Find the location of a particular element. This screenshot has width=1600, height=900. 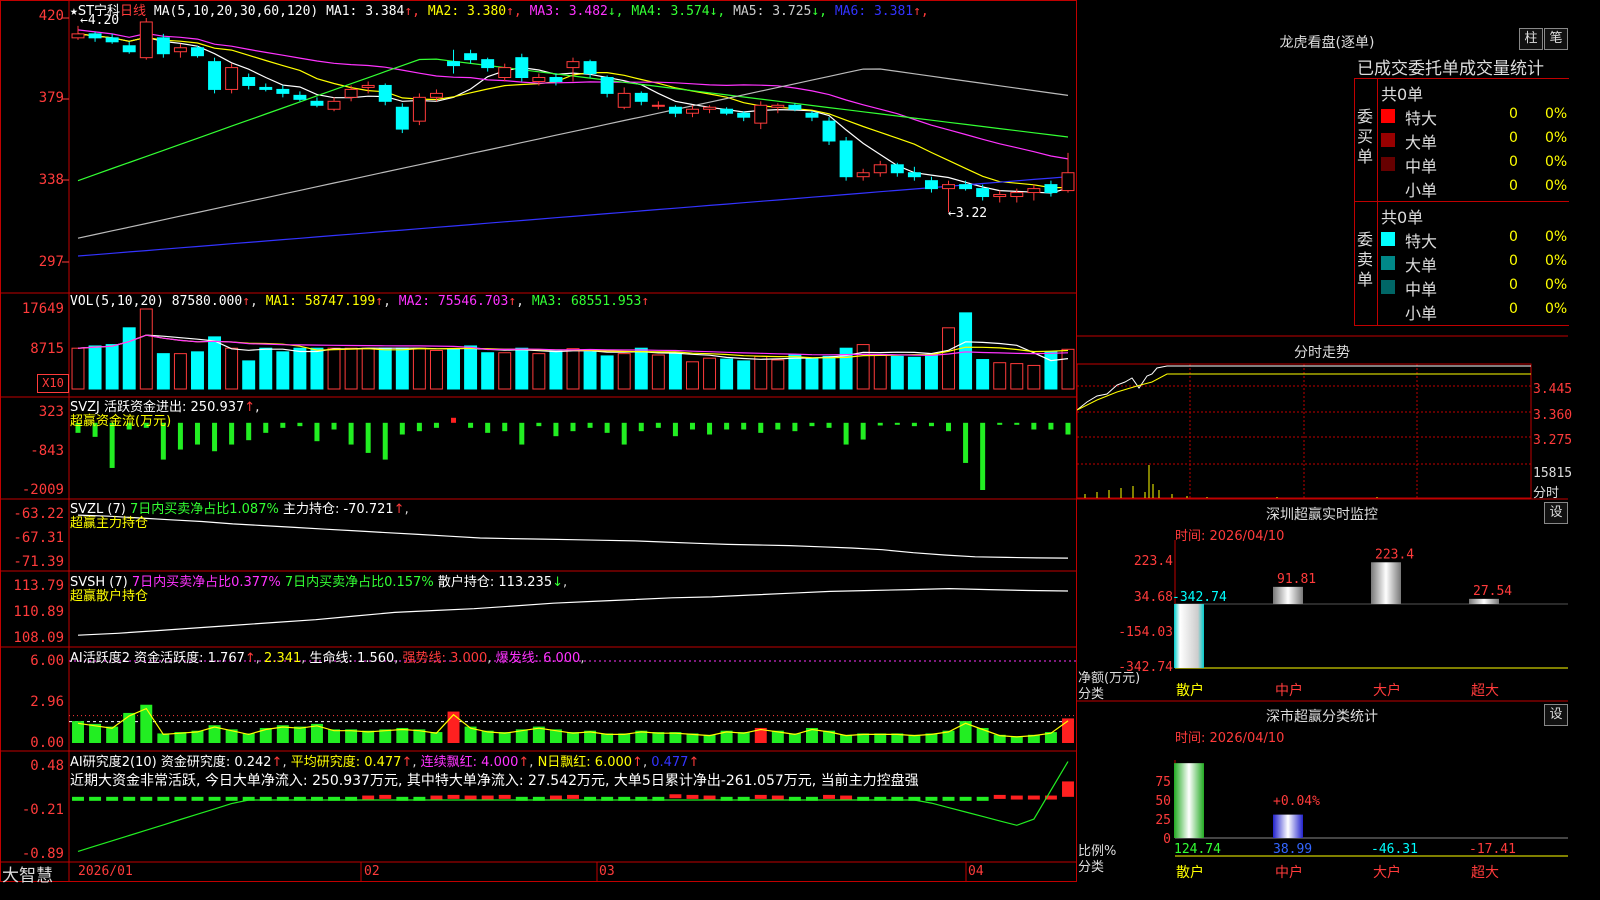

monitor-value-2: 223.4 is located at coordinates (1394, 554).